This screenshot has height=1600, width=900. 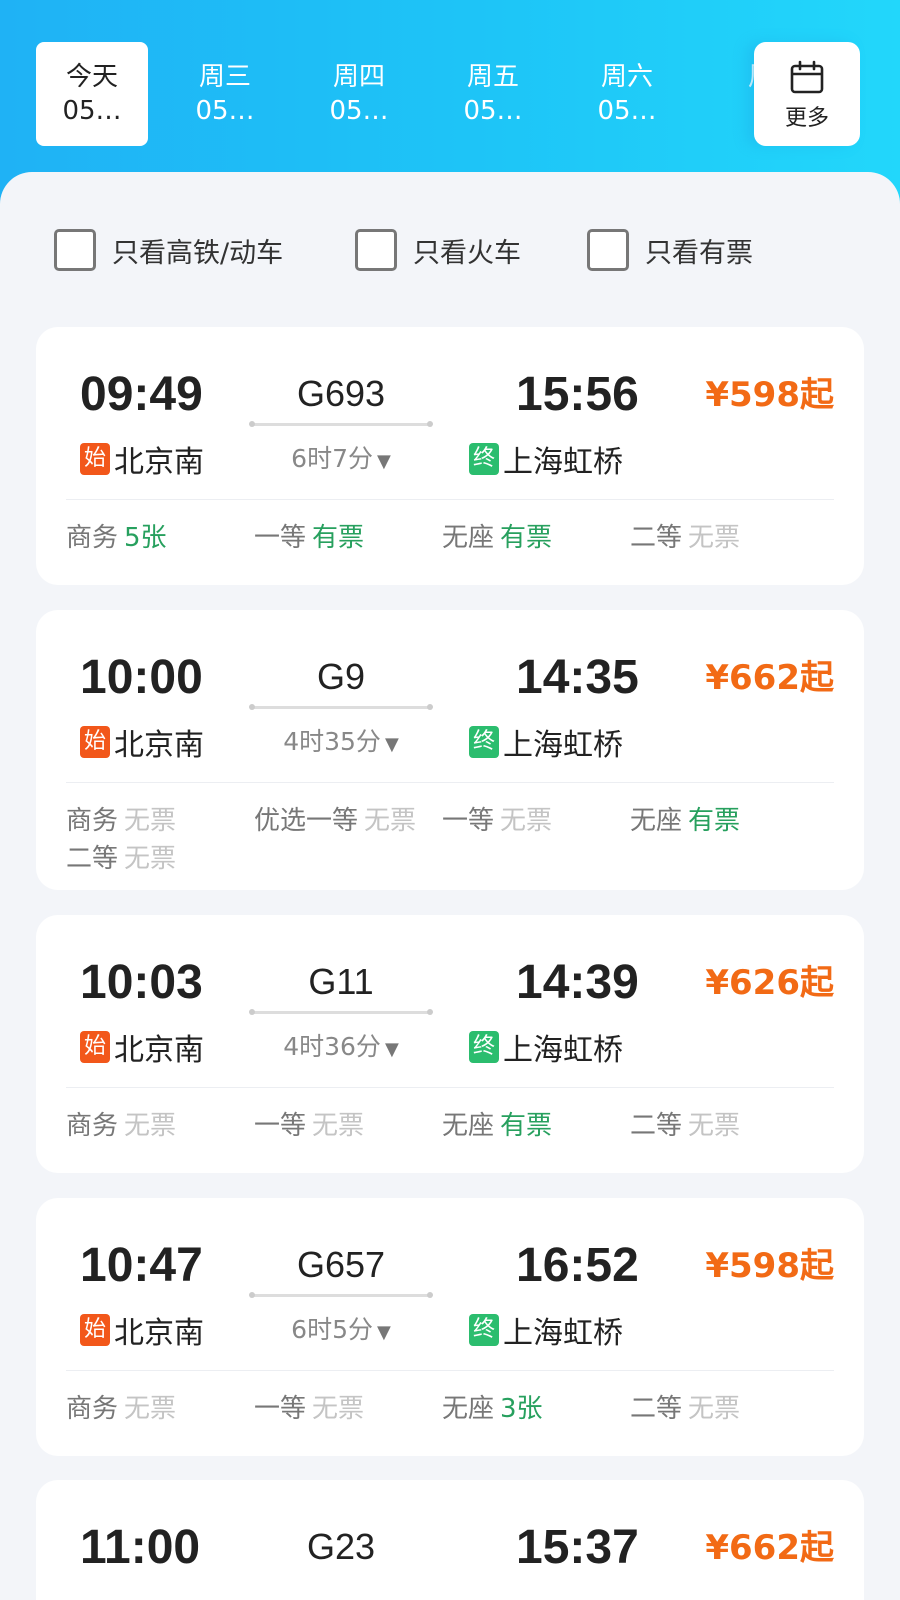 What do you see at coordinates (769, 395) in the screenshot?
I see `price: ¥598起` at bounding box center [769, 395].